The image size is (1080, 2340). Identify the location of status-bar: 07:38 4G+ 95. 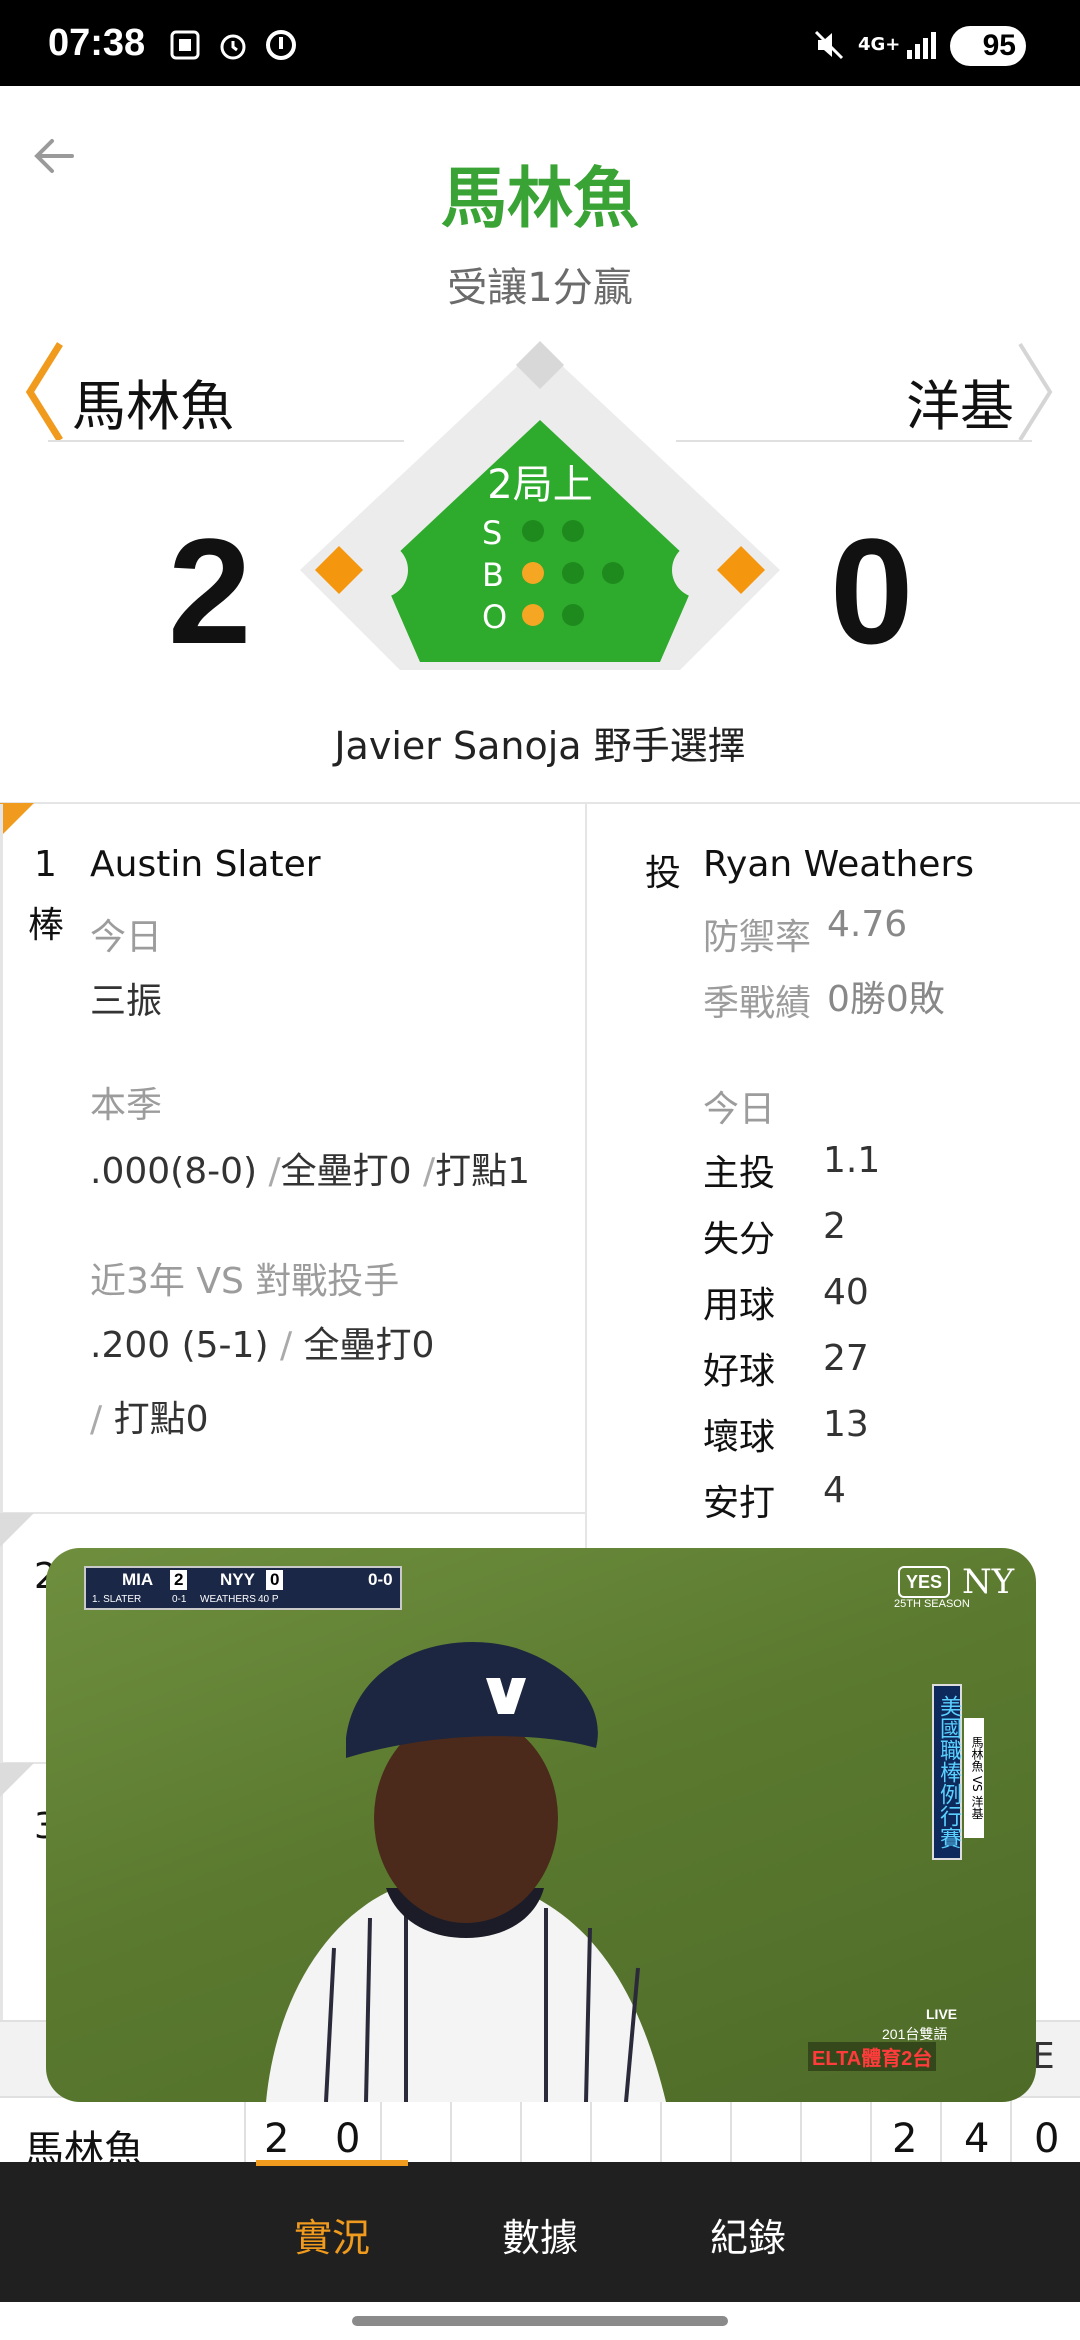
(540, 43).